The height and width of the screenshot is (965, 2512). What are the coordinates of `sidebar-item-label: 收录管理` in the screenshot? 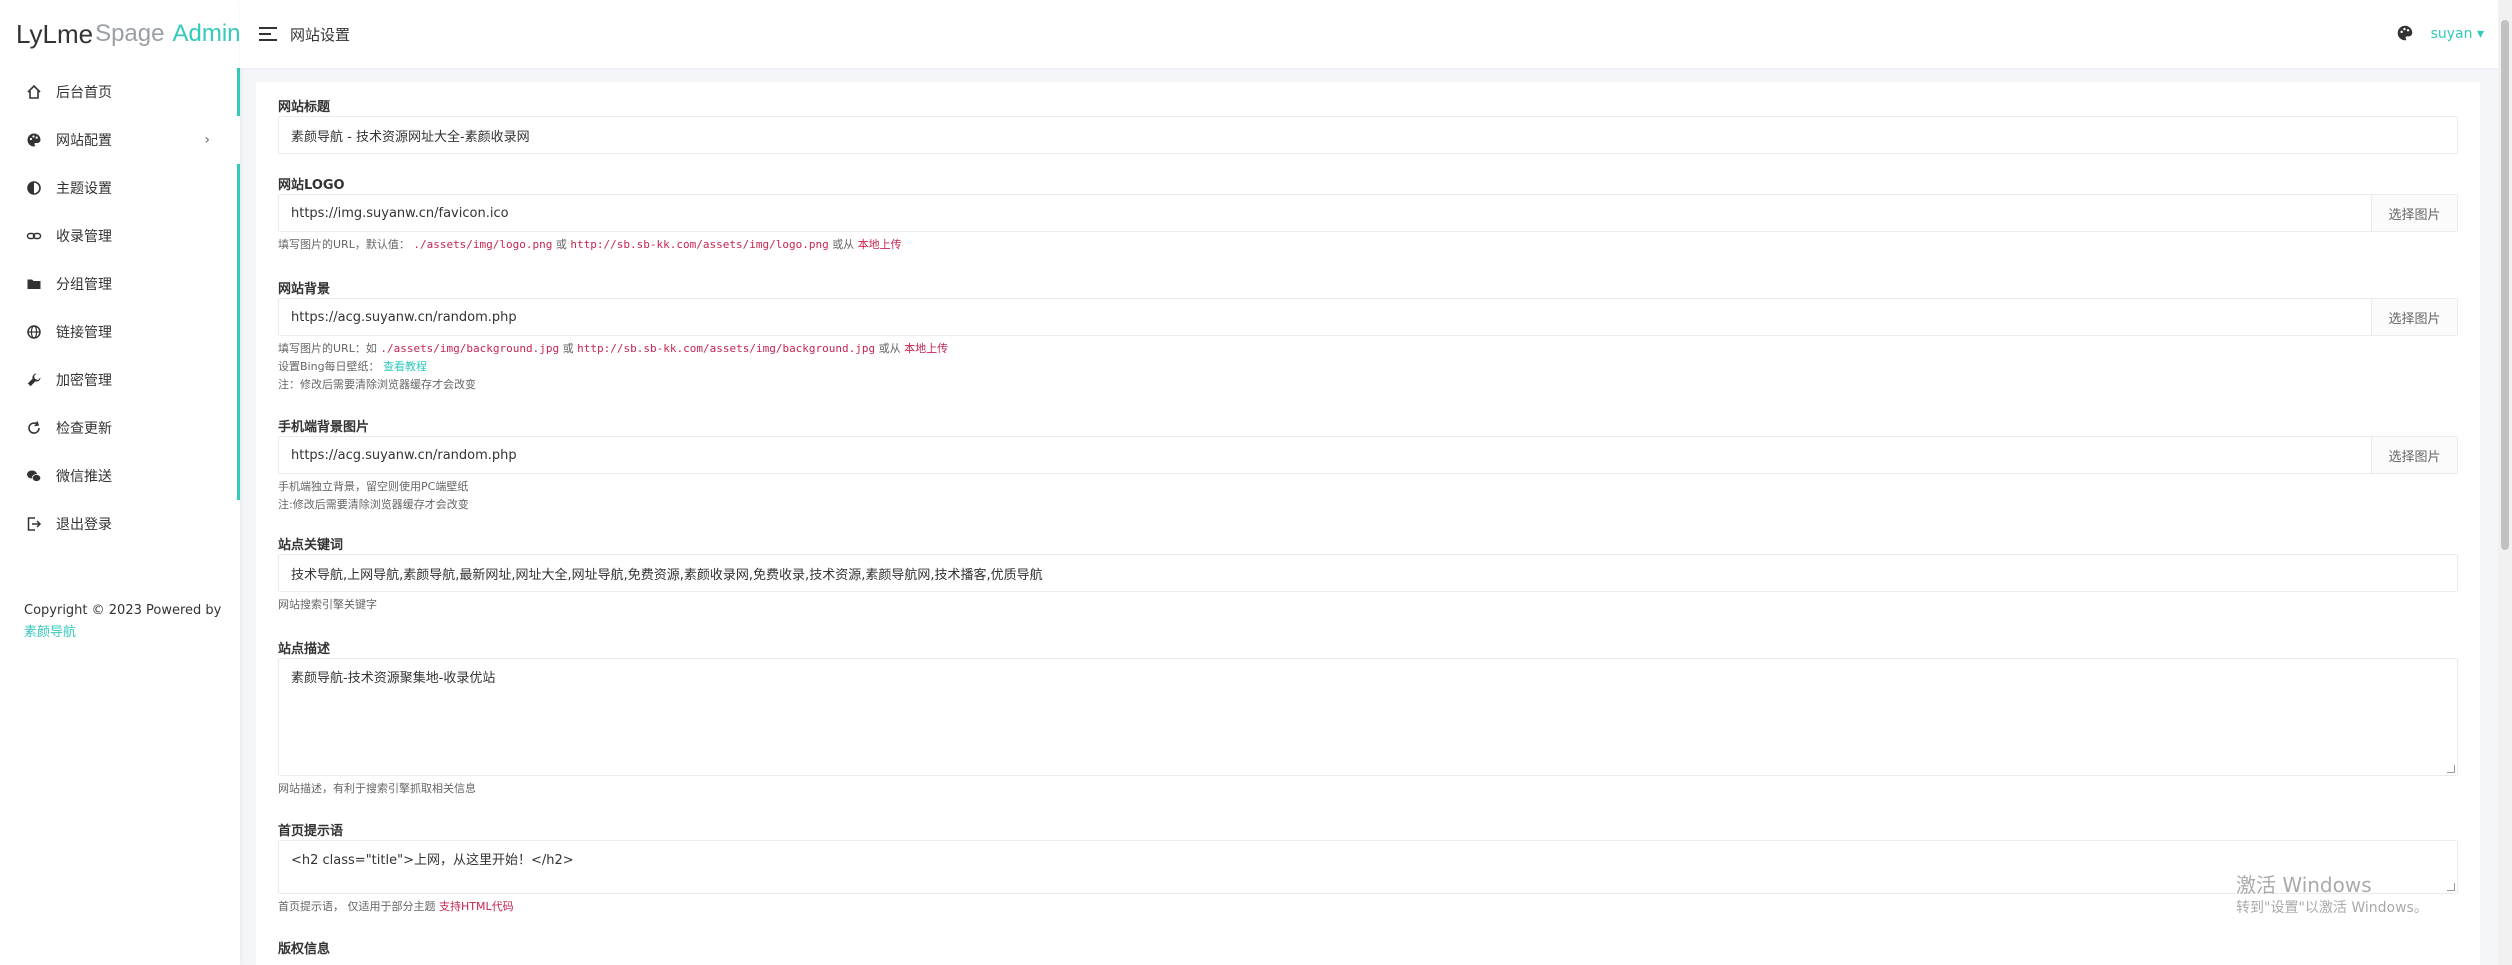 It's located at (84, 237).